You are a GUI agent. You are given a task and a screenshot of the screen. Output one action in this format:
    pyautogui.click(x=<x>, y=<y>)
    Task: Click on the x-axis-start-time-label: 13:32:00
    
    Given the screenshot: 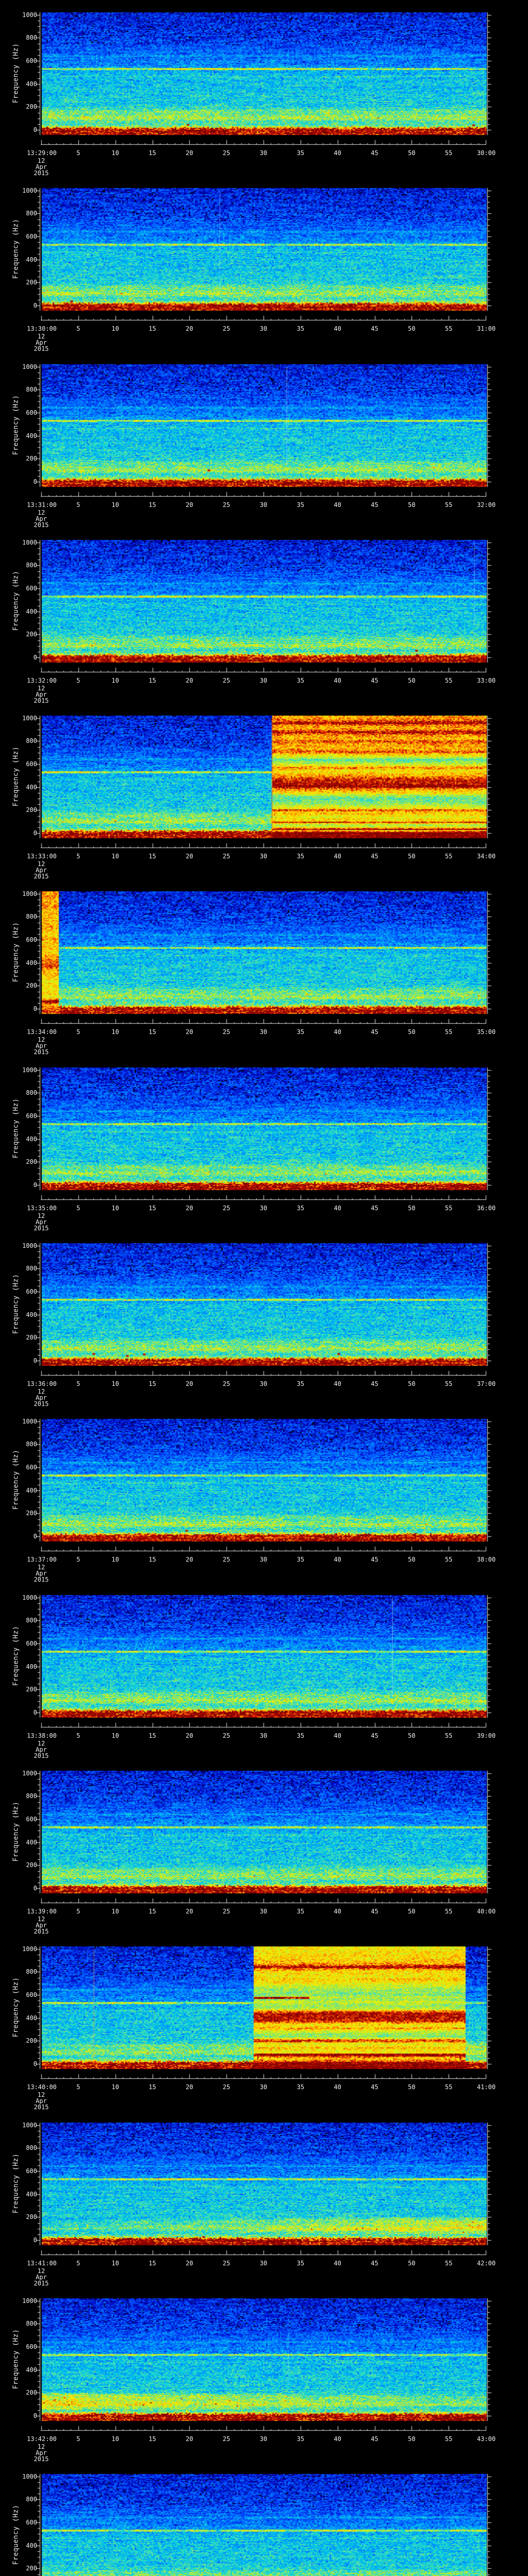 What is the action you would take?
    pyautogui.click(x=42, y=680)
    